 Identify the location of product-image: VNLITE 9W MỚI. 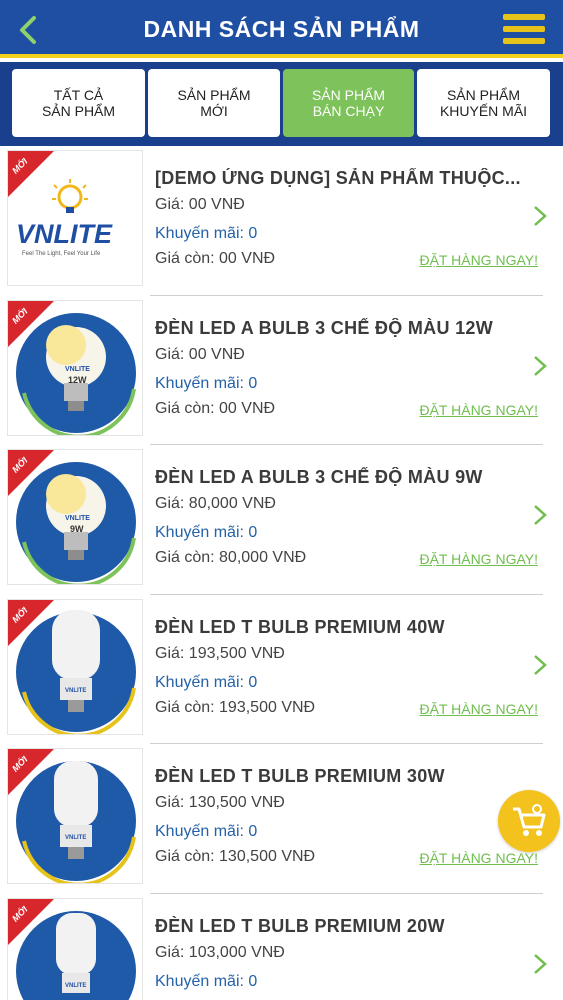
(75, 517).